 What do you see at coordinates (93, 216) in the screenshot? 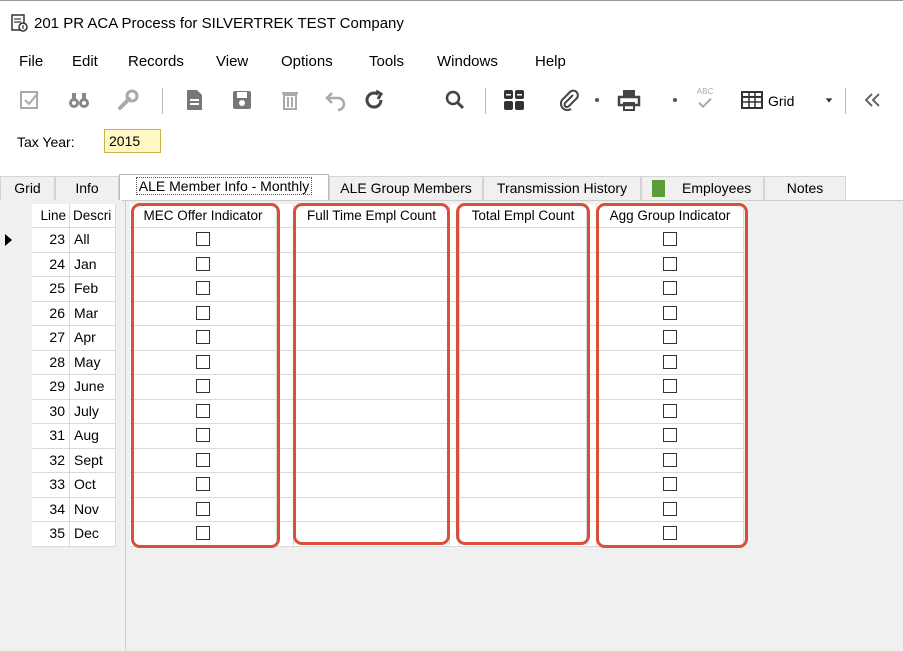
I see `column-header-desc: Descri` at bounding box center [93, 216].